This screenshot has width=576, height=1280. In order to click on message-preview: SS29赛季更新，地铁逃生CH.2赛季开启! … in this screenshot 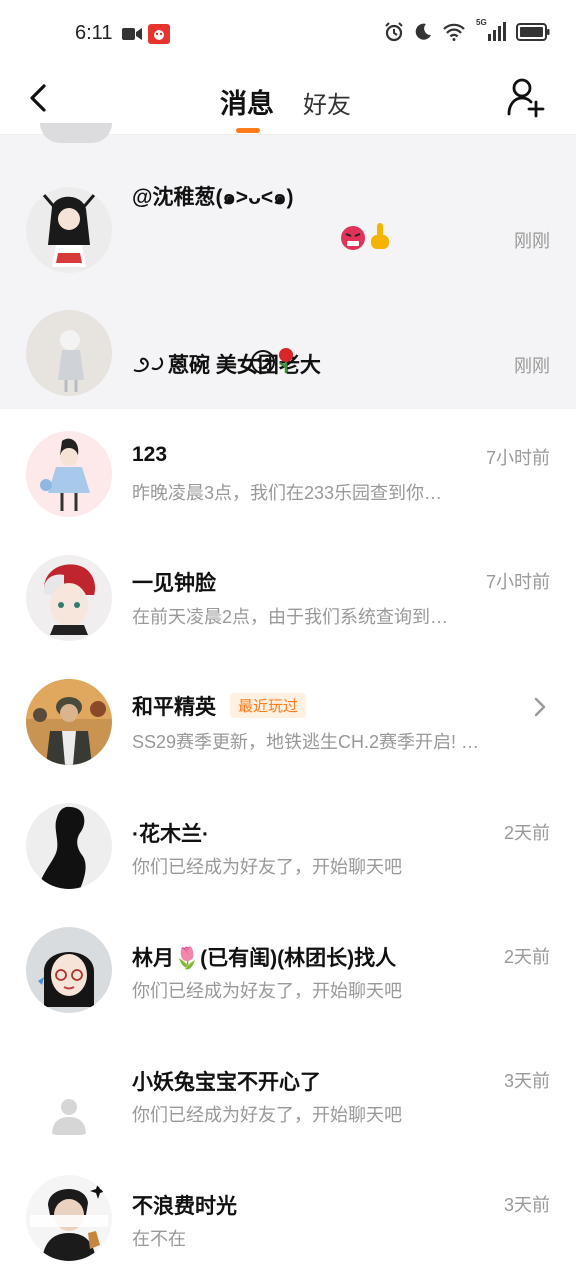, I will do `click(304, 742)`.